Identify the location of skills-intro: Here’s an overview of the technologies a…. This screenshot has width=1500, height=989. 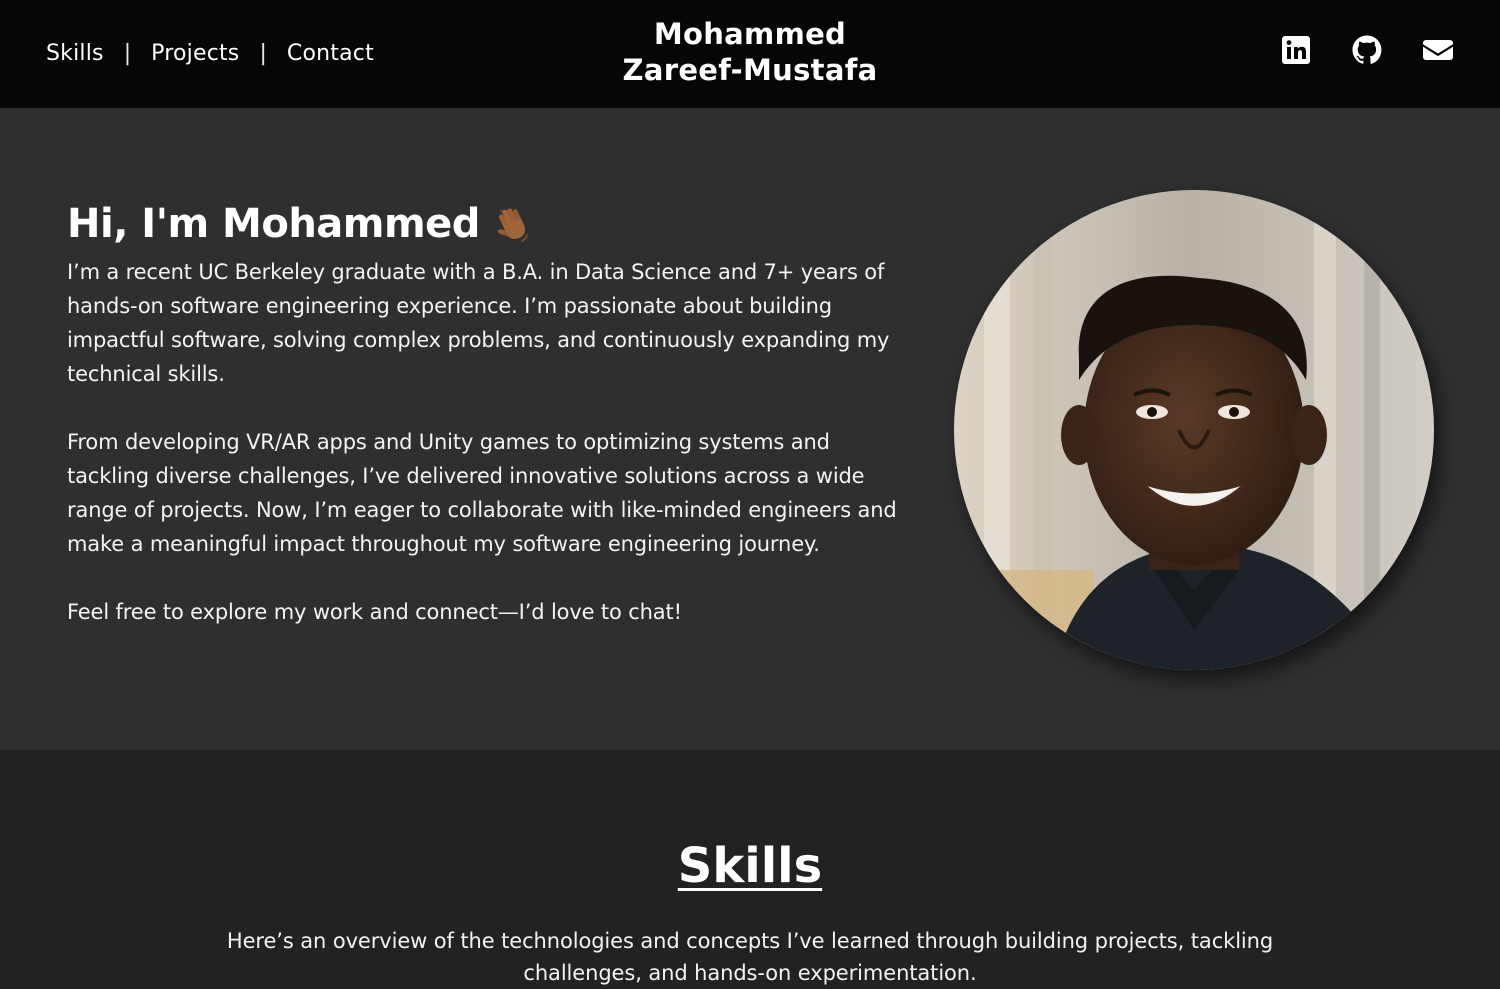
(750, 957).